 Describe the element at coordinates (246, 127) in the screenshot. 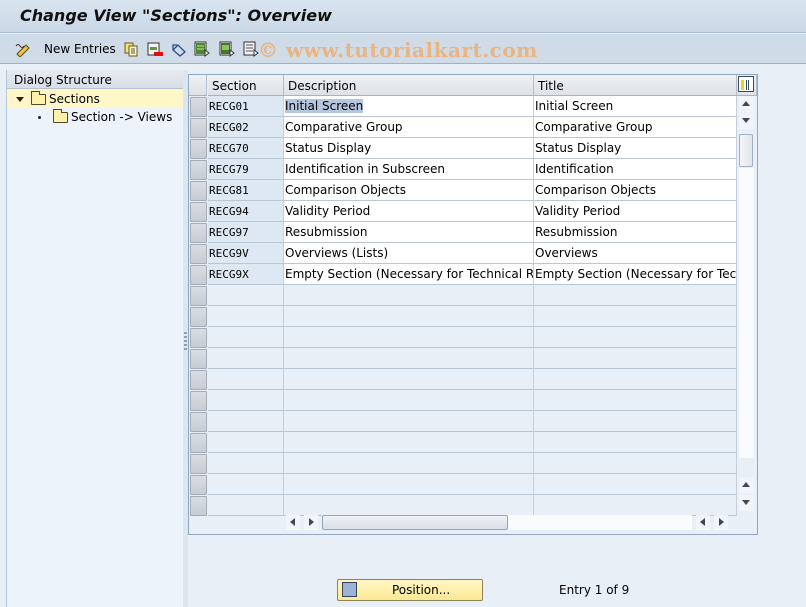

I see `section-cell: RECG02` at that location.